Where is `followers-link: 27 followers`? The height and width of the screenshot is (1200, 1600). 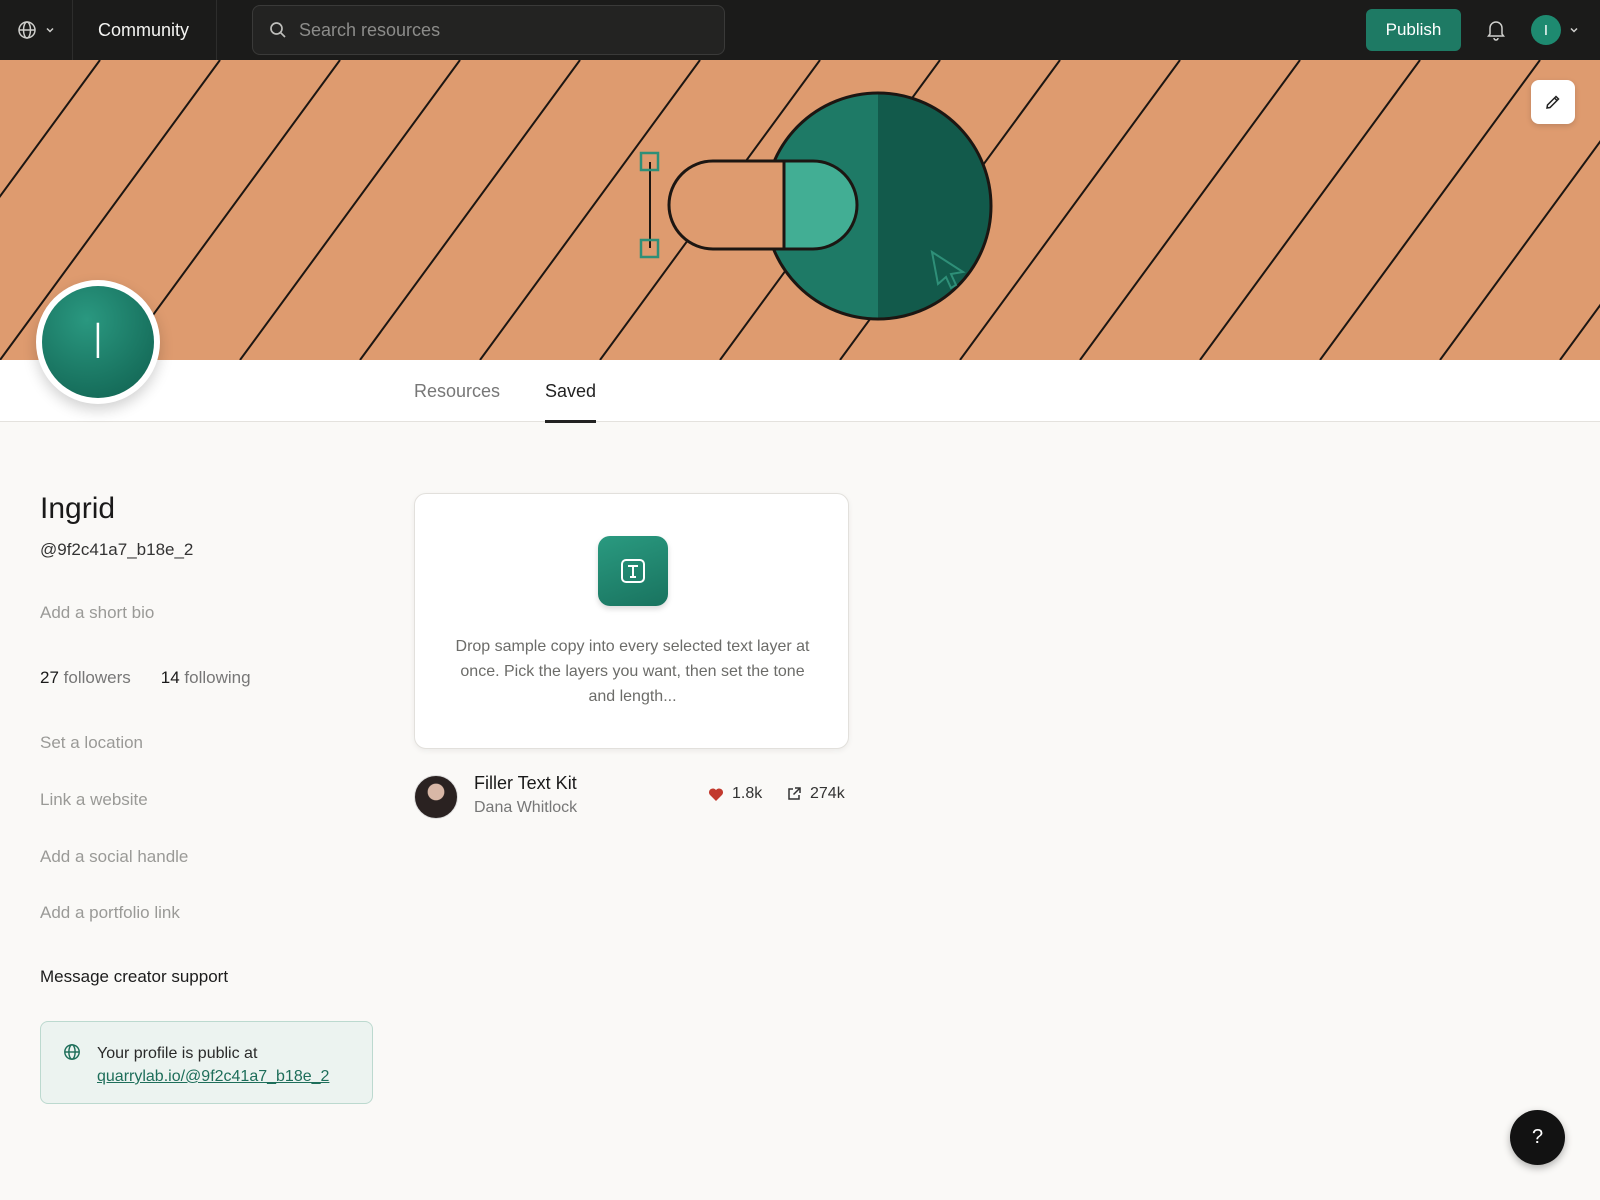
followers-link: 27 followers is located at coordinates (85, 678).